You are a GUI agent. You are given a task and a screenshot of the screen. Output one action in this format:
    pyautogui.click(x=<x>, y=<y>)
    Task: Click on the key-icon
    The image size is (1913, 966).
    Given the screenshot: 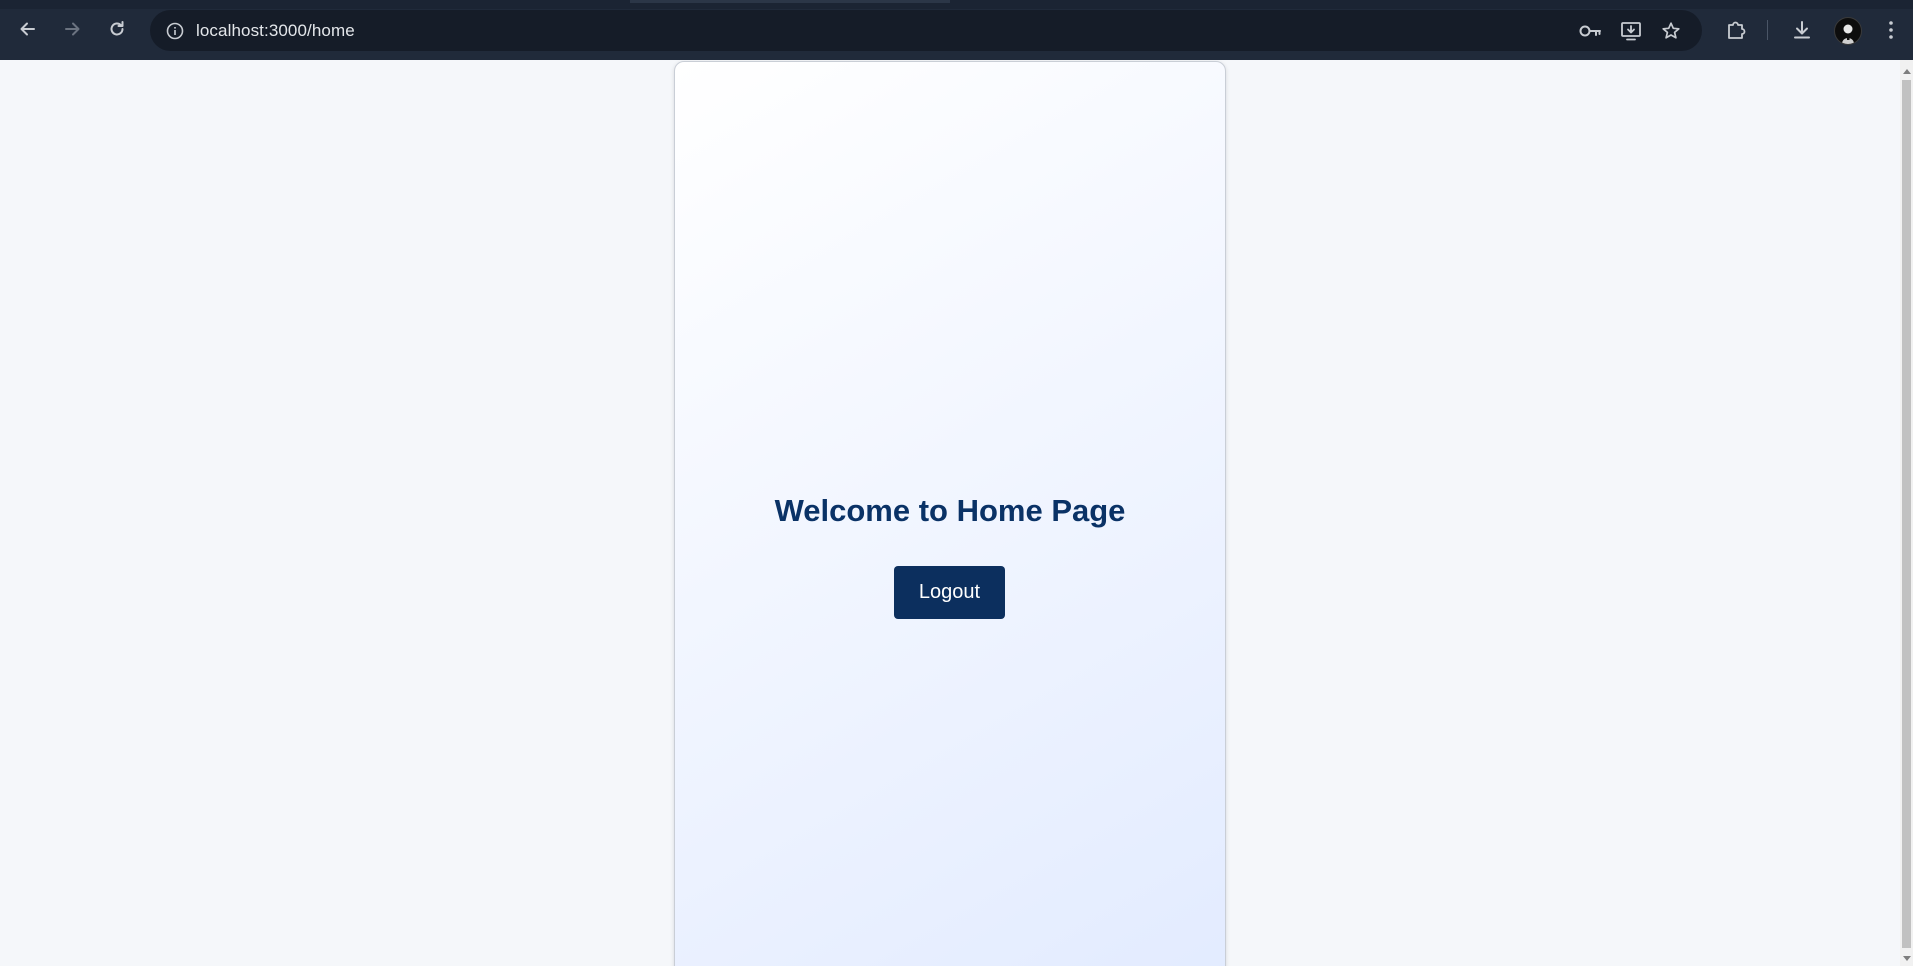 What is the action you would take?
    pyautogui.click(x=1590, y=31)
    